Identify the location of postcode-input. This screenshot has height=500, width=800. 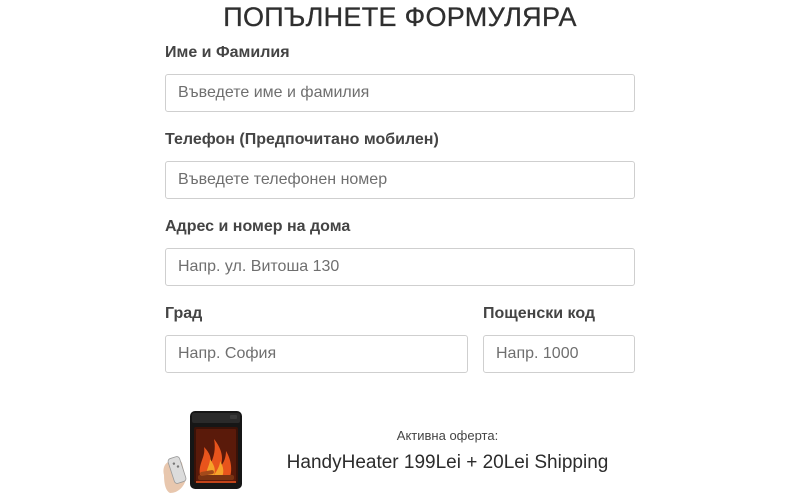
(559, 354).